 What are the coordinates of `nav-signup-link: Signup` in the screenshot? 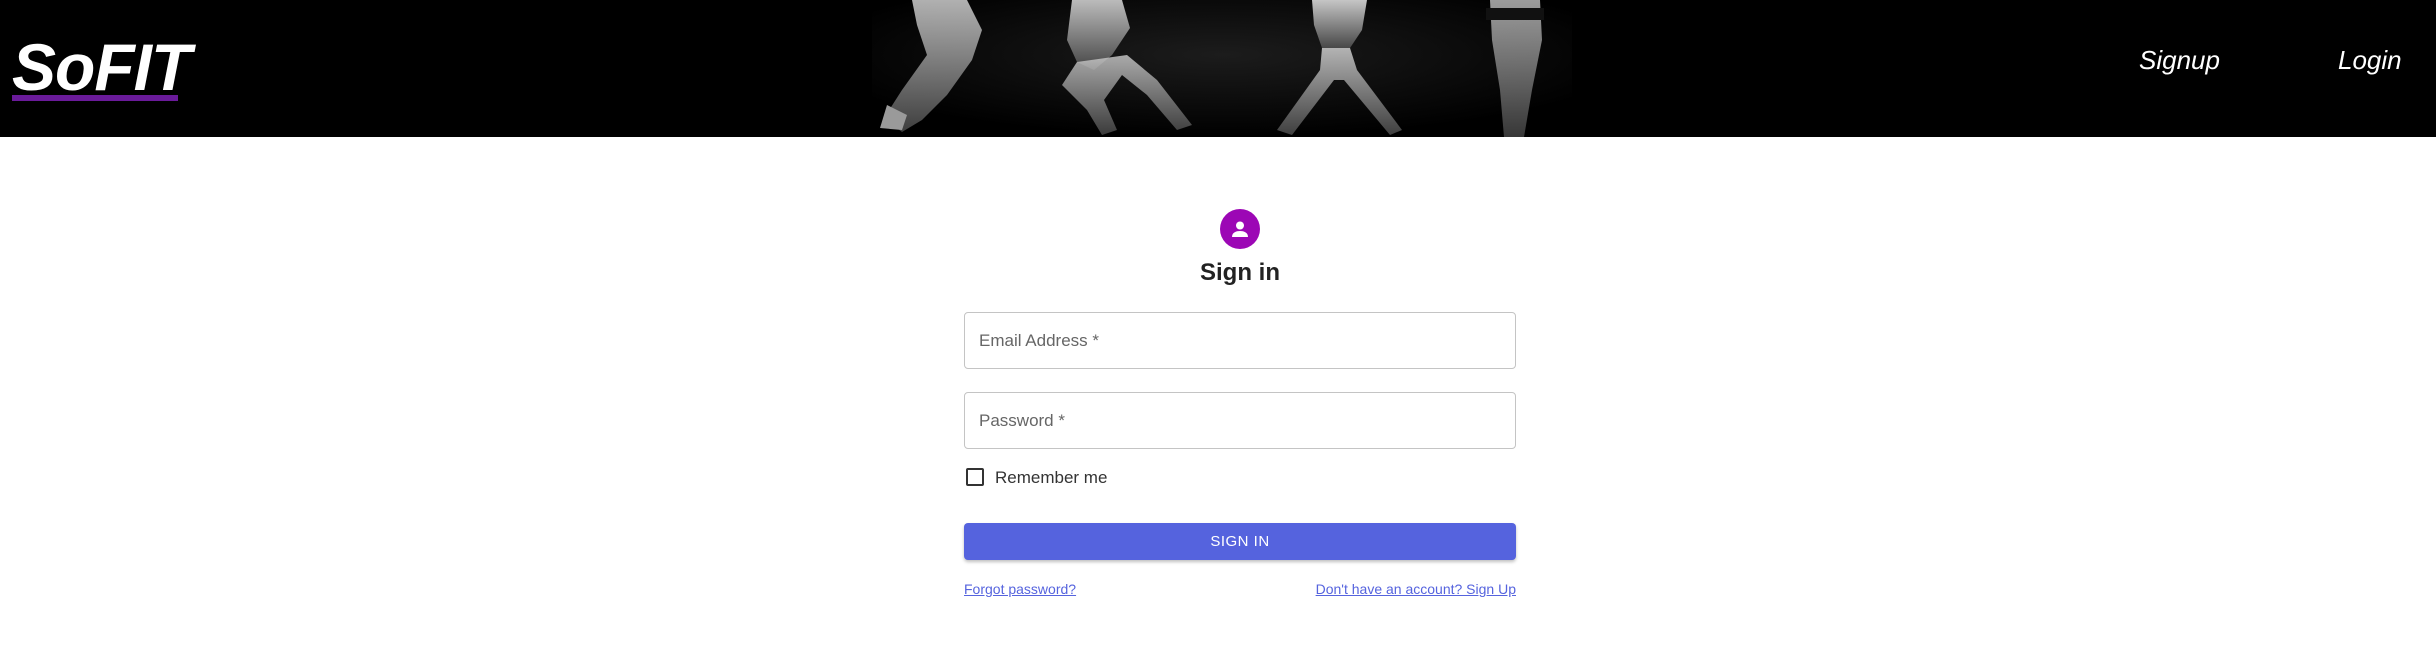 It's located at (2179, 60).